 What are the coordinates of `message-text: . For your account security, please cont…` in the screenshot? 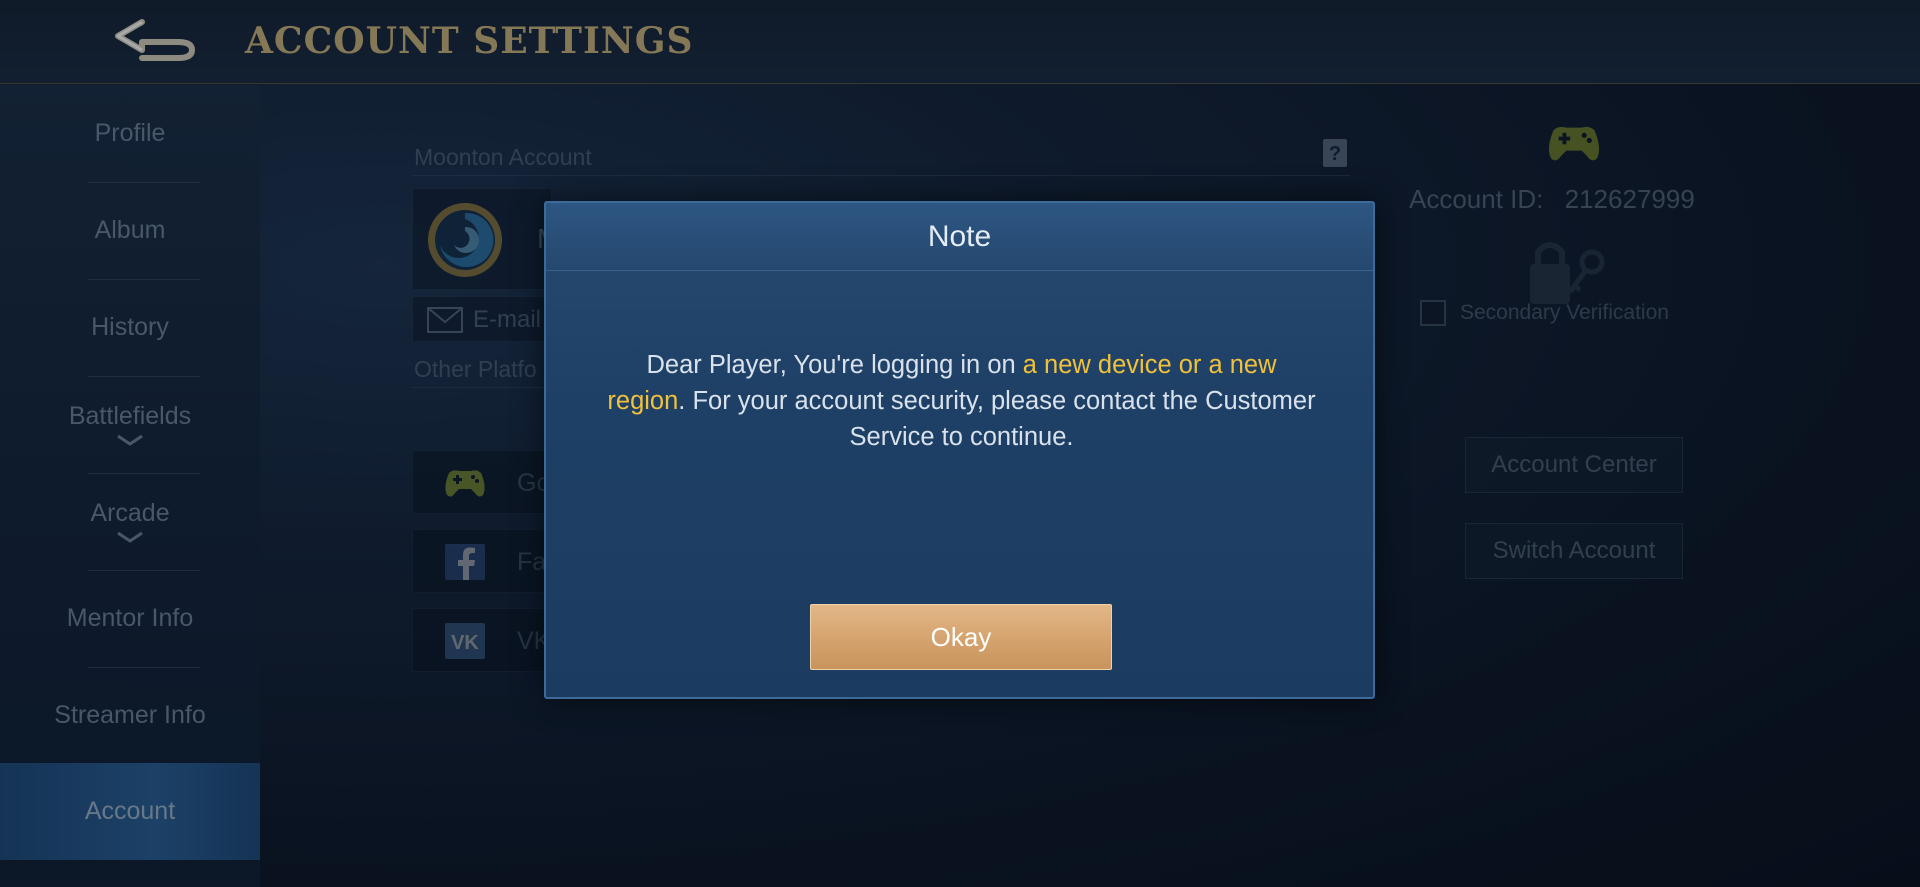 It's located at (997, 419).